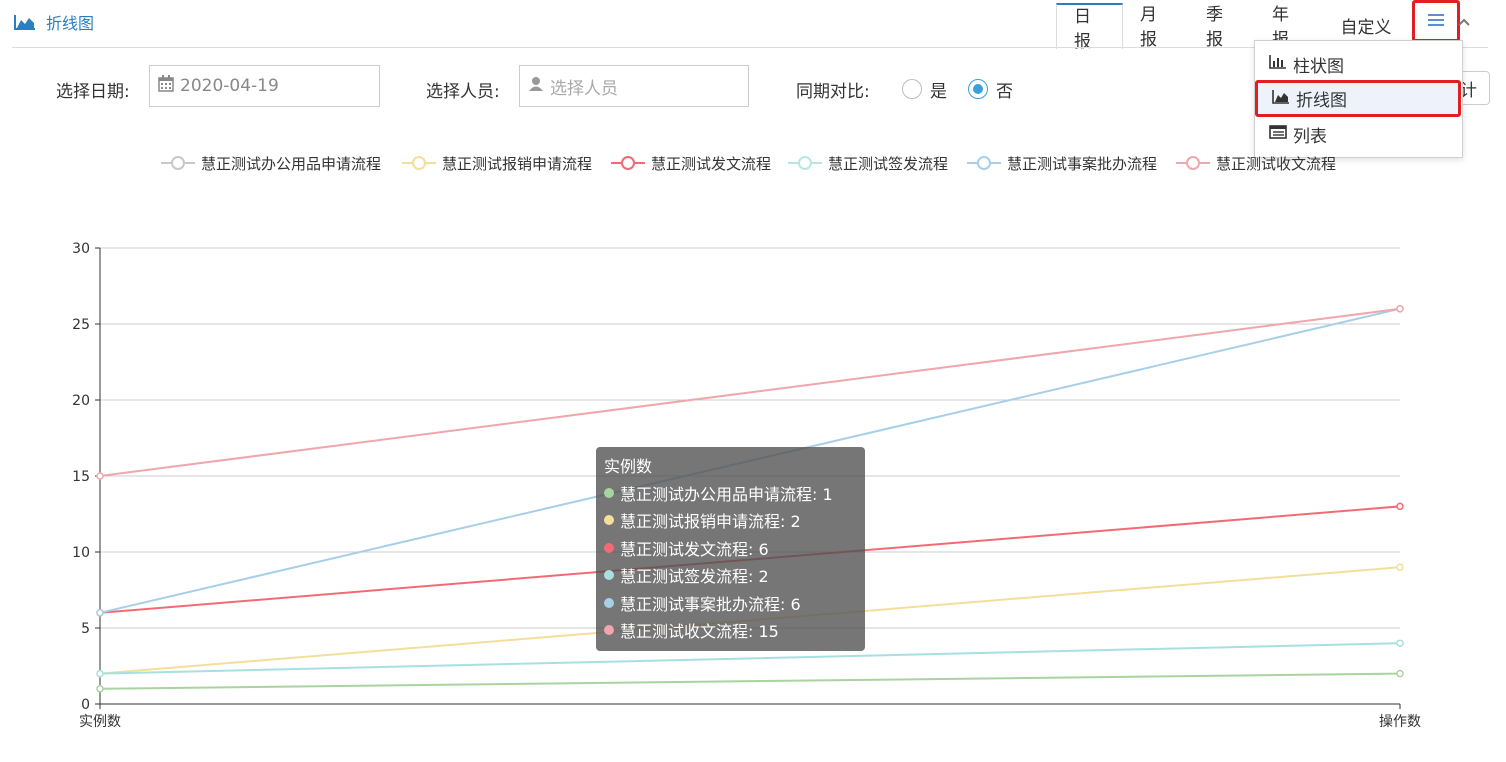  I want to click on person-label: 选择人员:, so click(463, 92).